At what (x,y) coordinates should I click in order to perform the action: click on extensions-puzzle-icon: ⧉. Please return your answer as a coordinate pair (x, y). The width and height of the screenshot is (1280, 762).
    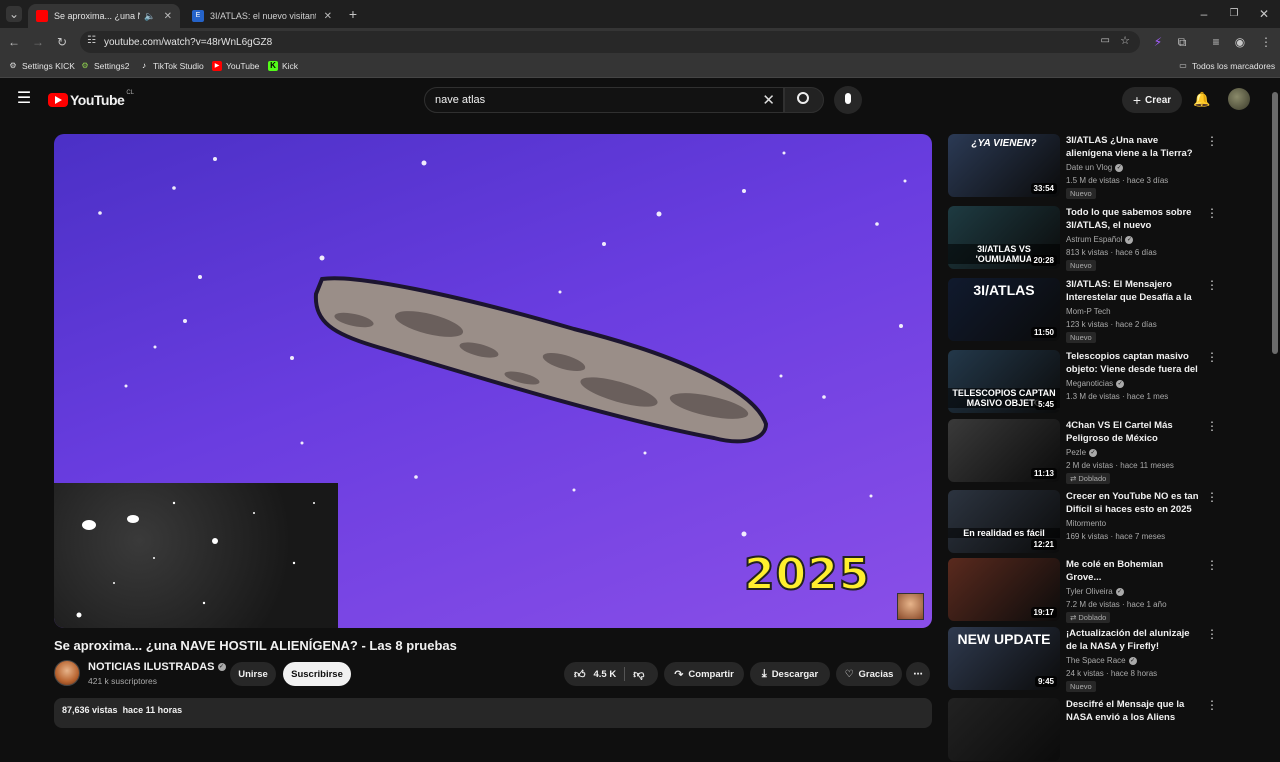
    Looking at the image, I should click on (1182, 42).